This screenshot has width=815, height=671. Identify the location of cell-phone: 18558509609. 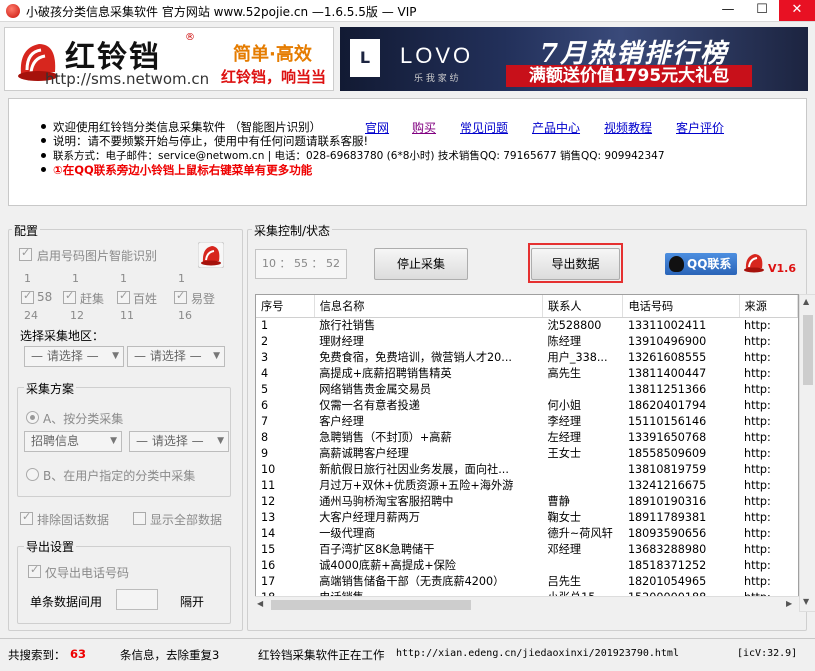
(667, 453).